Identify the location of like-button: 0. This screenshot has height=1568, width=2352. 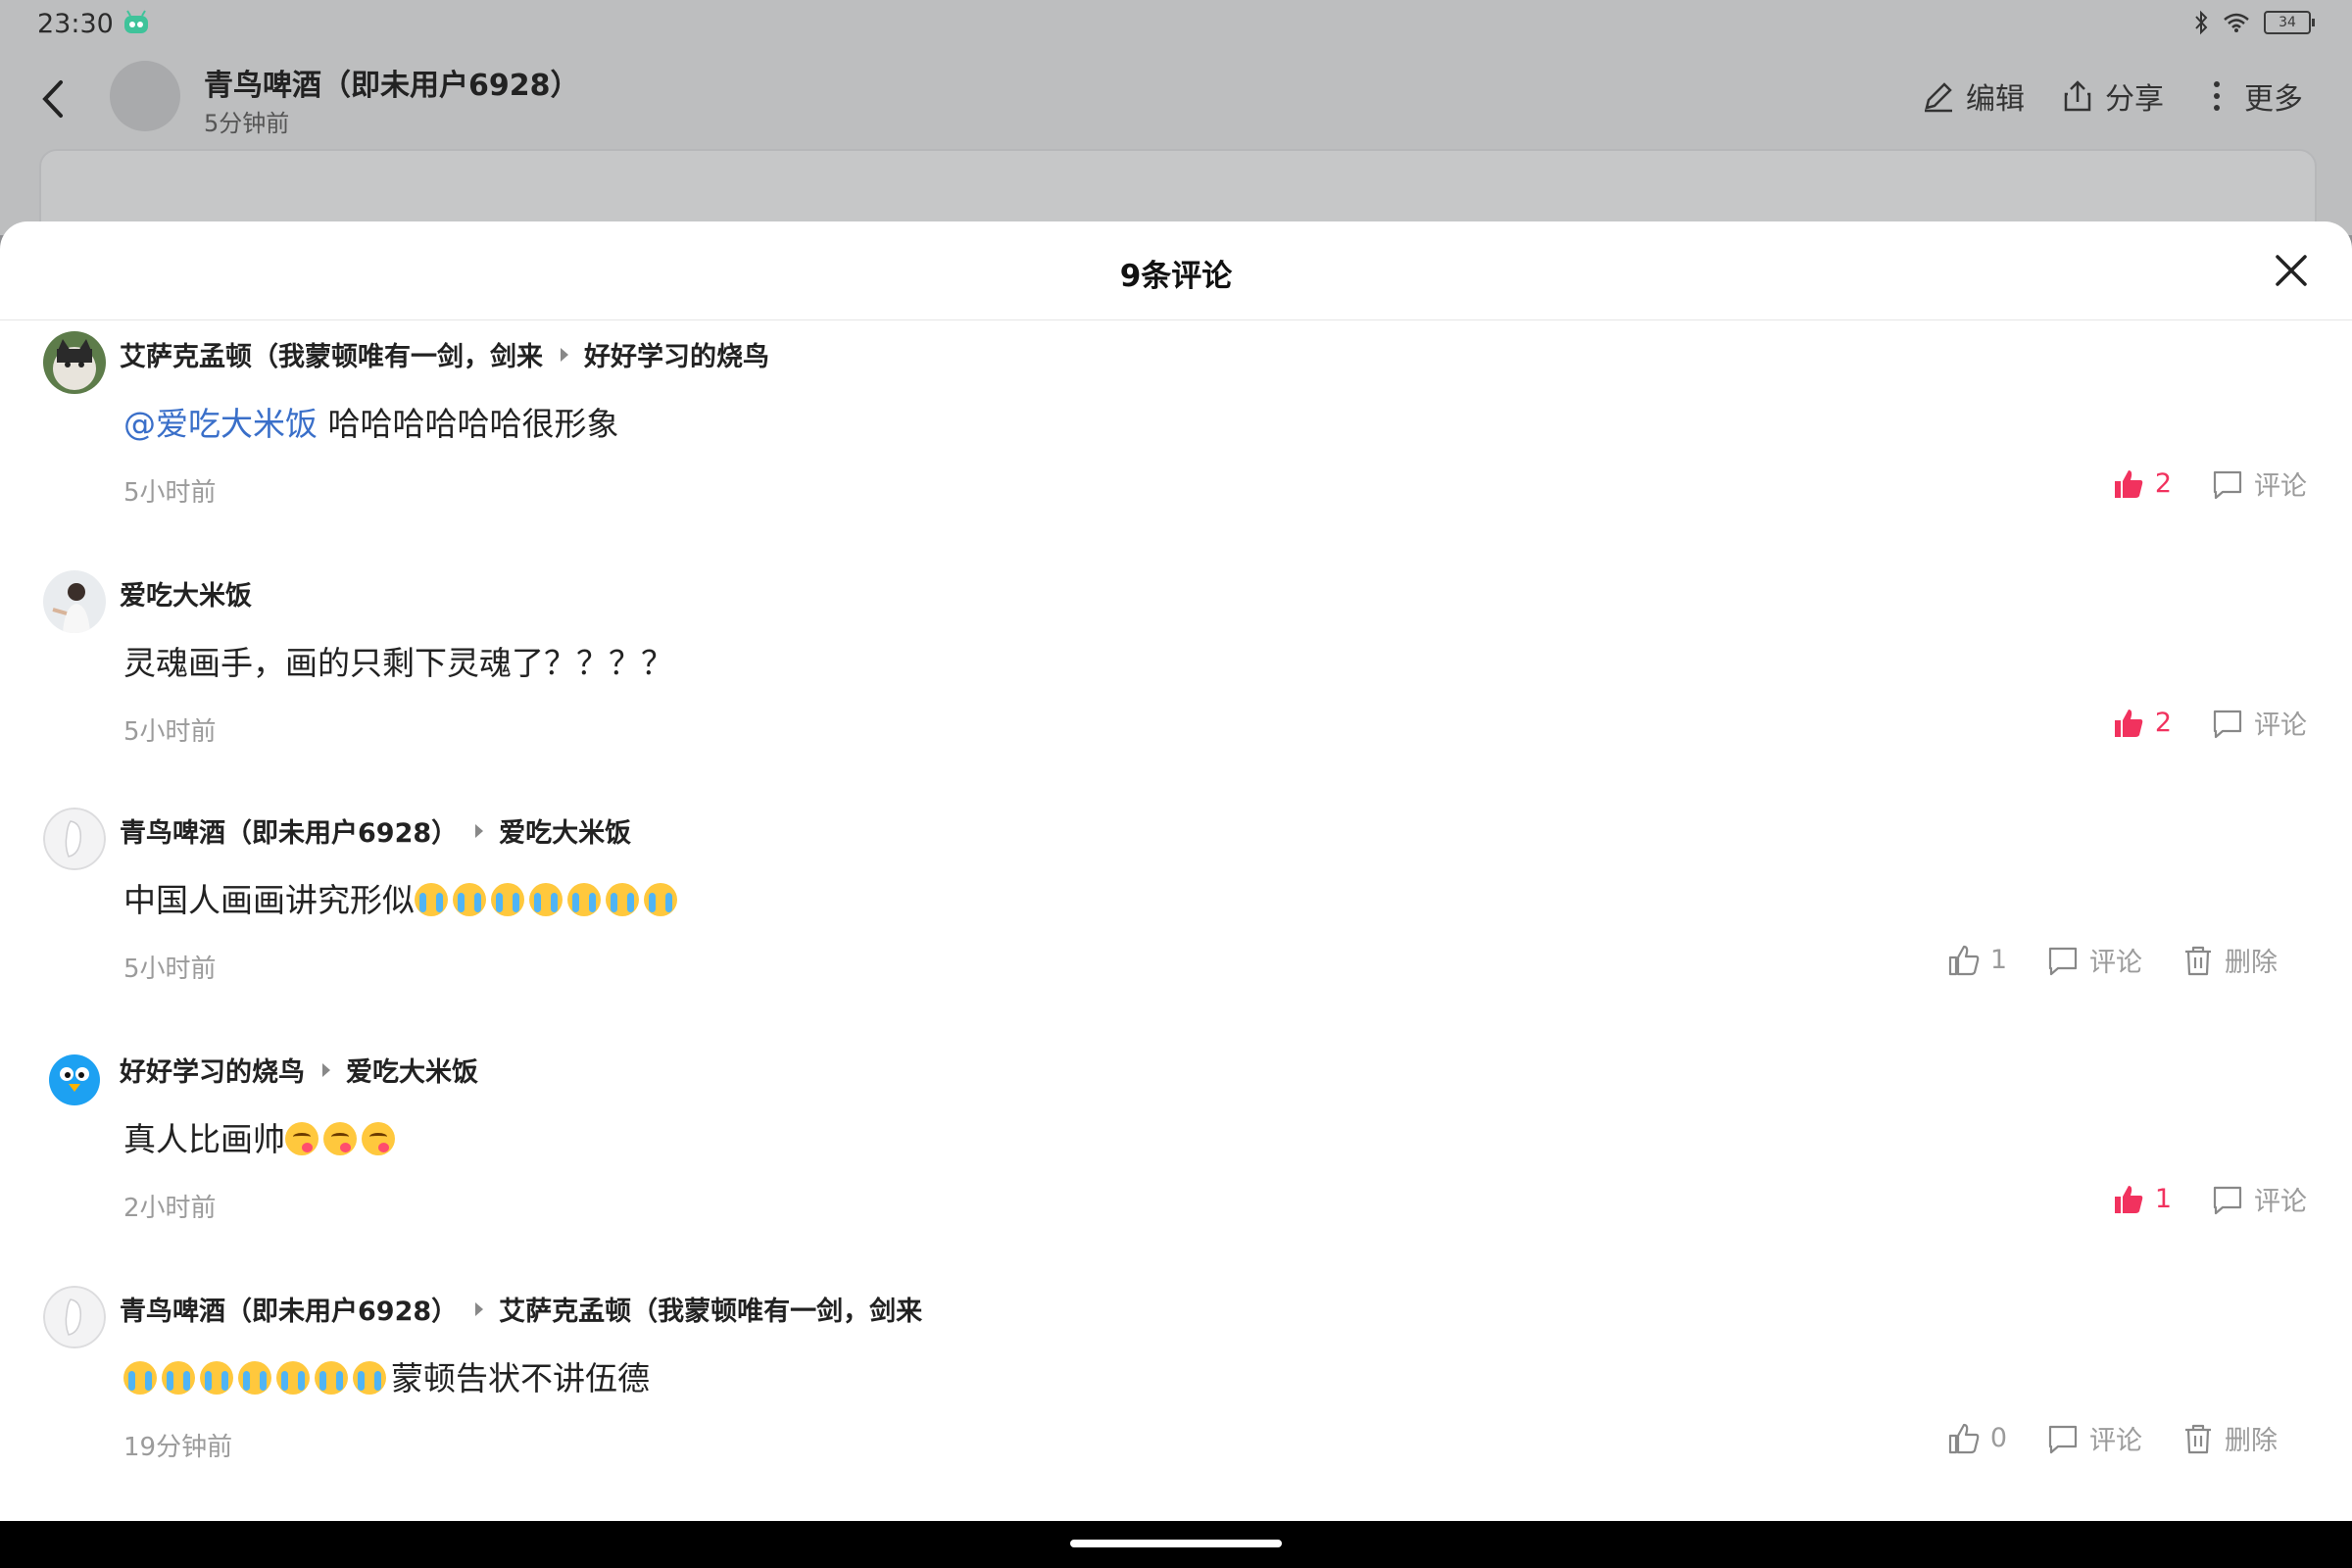
(1977, 1438).